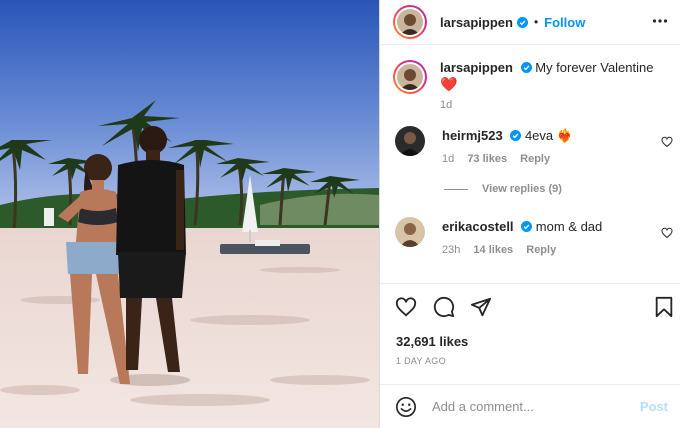 Image resolution: width=680 pixels, height=428 pixels. I want to click on author-username: larsapippen, so click(476, 22).